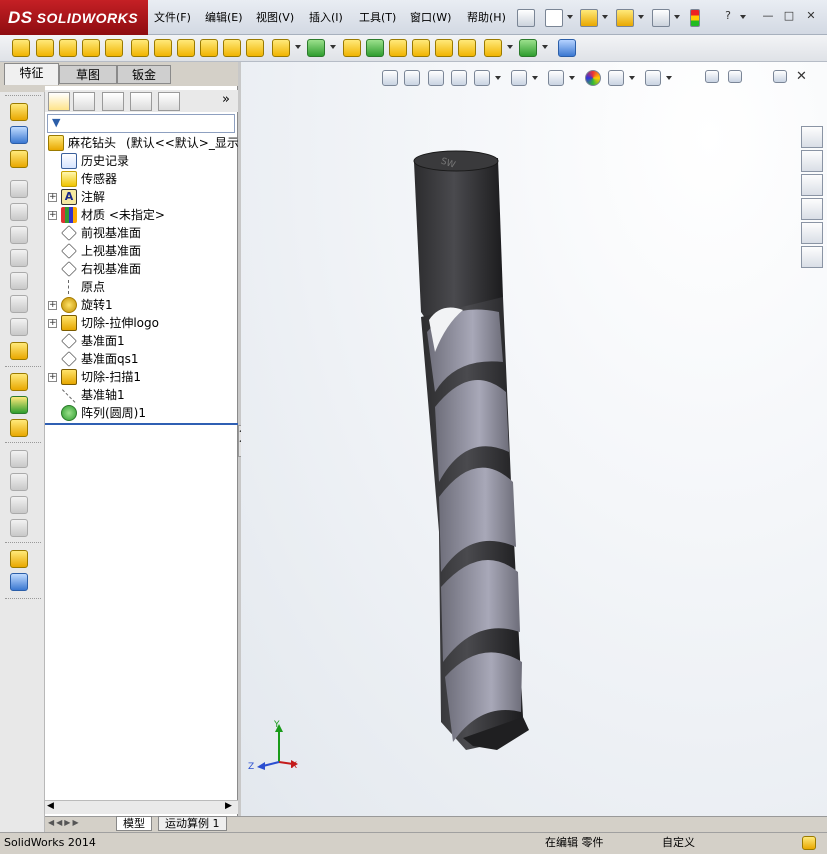 The width and height of the screenshot is (827, 854). What do you see at coordinates (19, 351) in the screenshot?
I see `dome-feature-icon` at bounding box center [19, 351].